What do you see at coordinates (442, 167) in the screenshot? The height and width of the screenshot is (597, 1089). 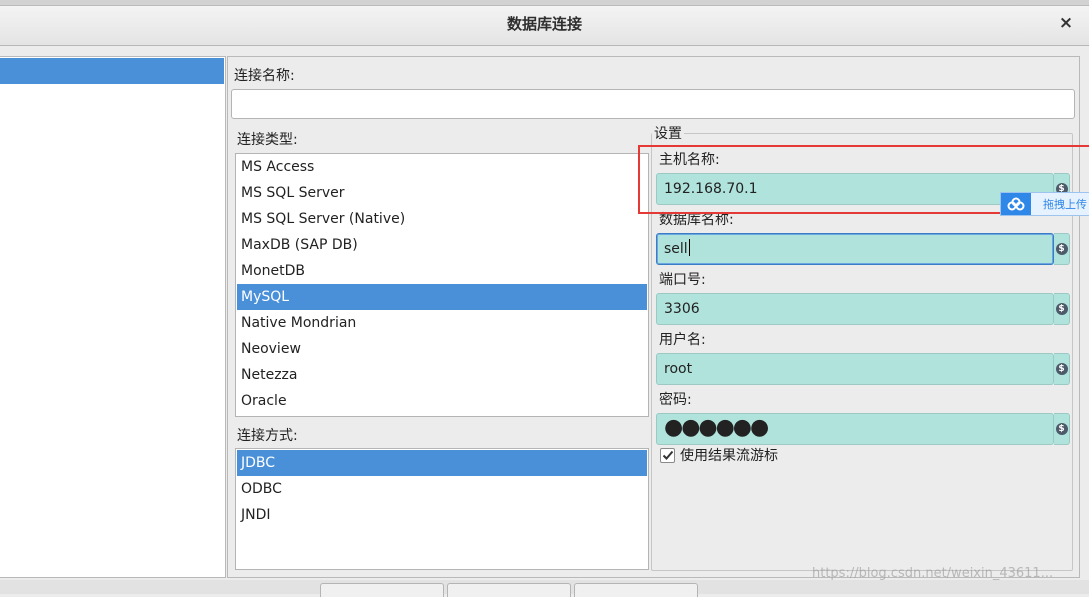 I see `connection-type-item: MS Access` at bounding box center [442, 167].